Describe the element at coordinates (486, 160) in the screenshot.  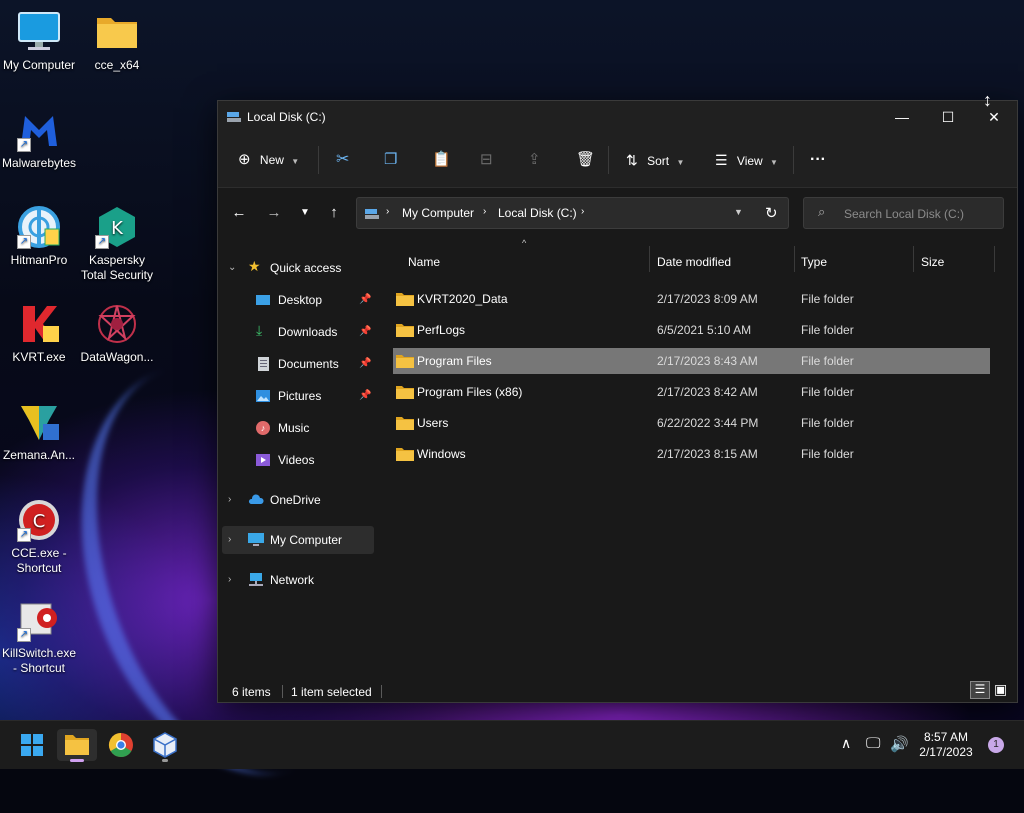
I see `rename-icon: ⊟` at that location.